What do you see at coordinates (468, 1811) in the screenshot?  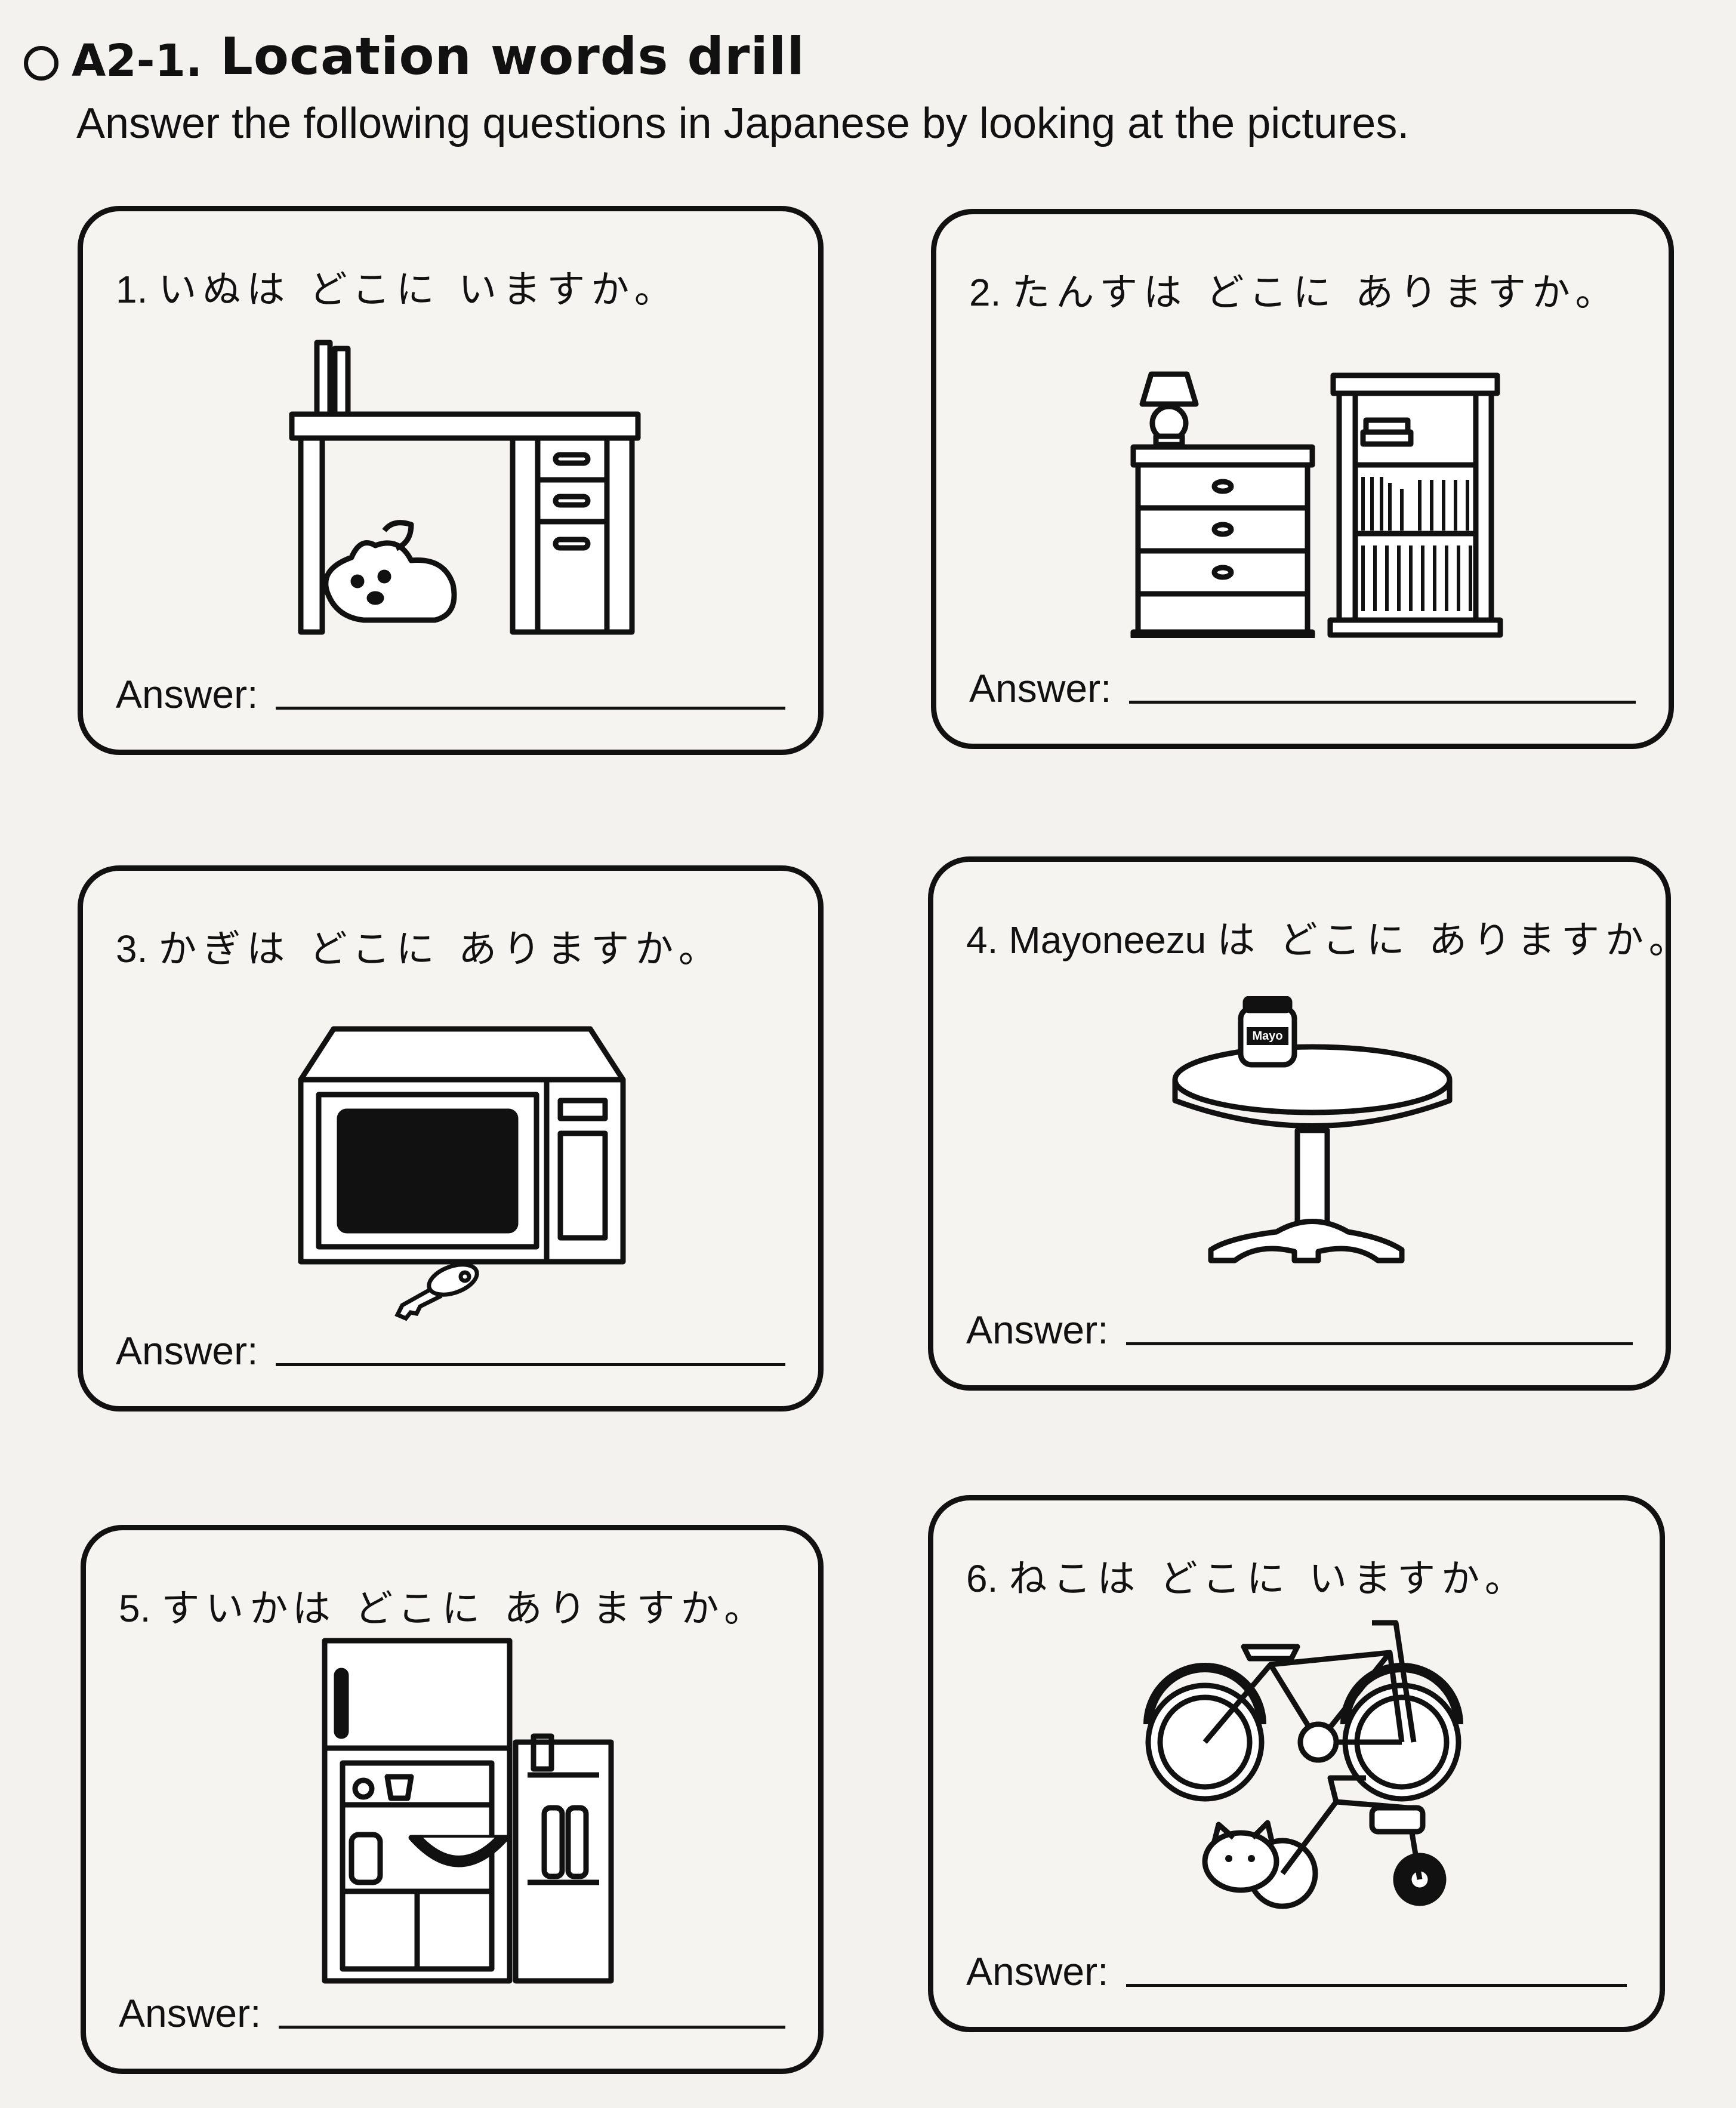 I see `watermelon-in-refrigerator-picture` at bounding box center [468, 1811].